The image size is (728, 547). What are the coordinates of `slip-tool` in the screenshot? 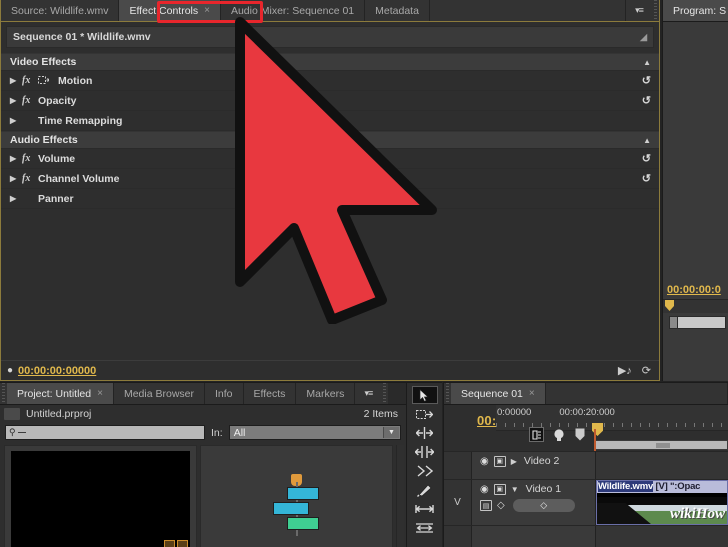 It's located at (425, 509).